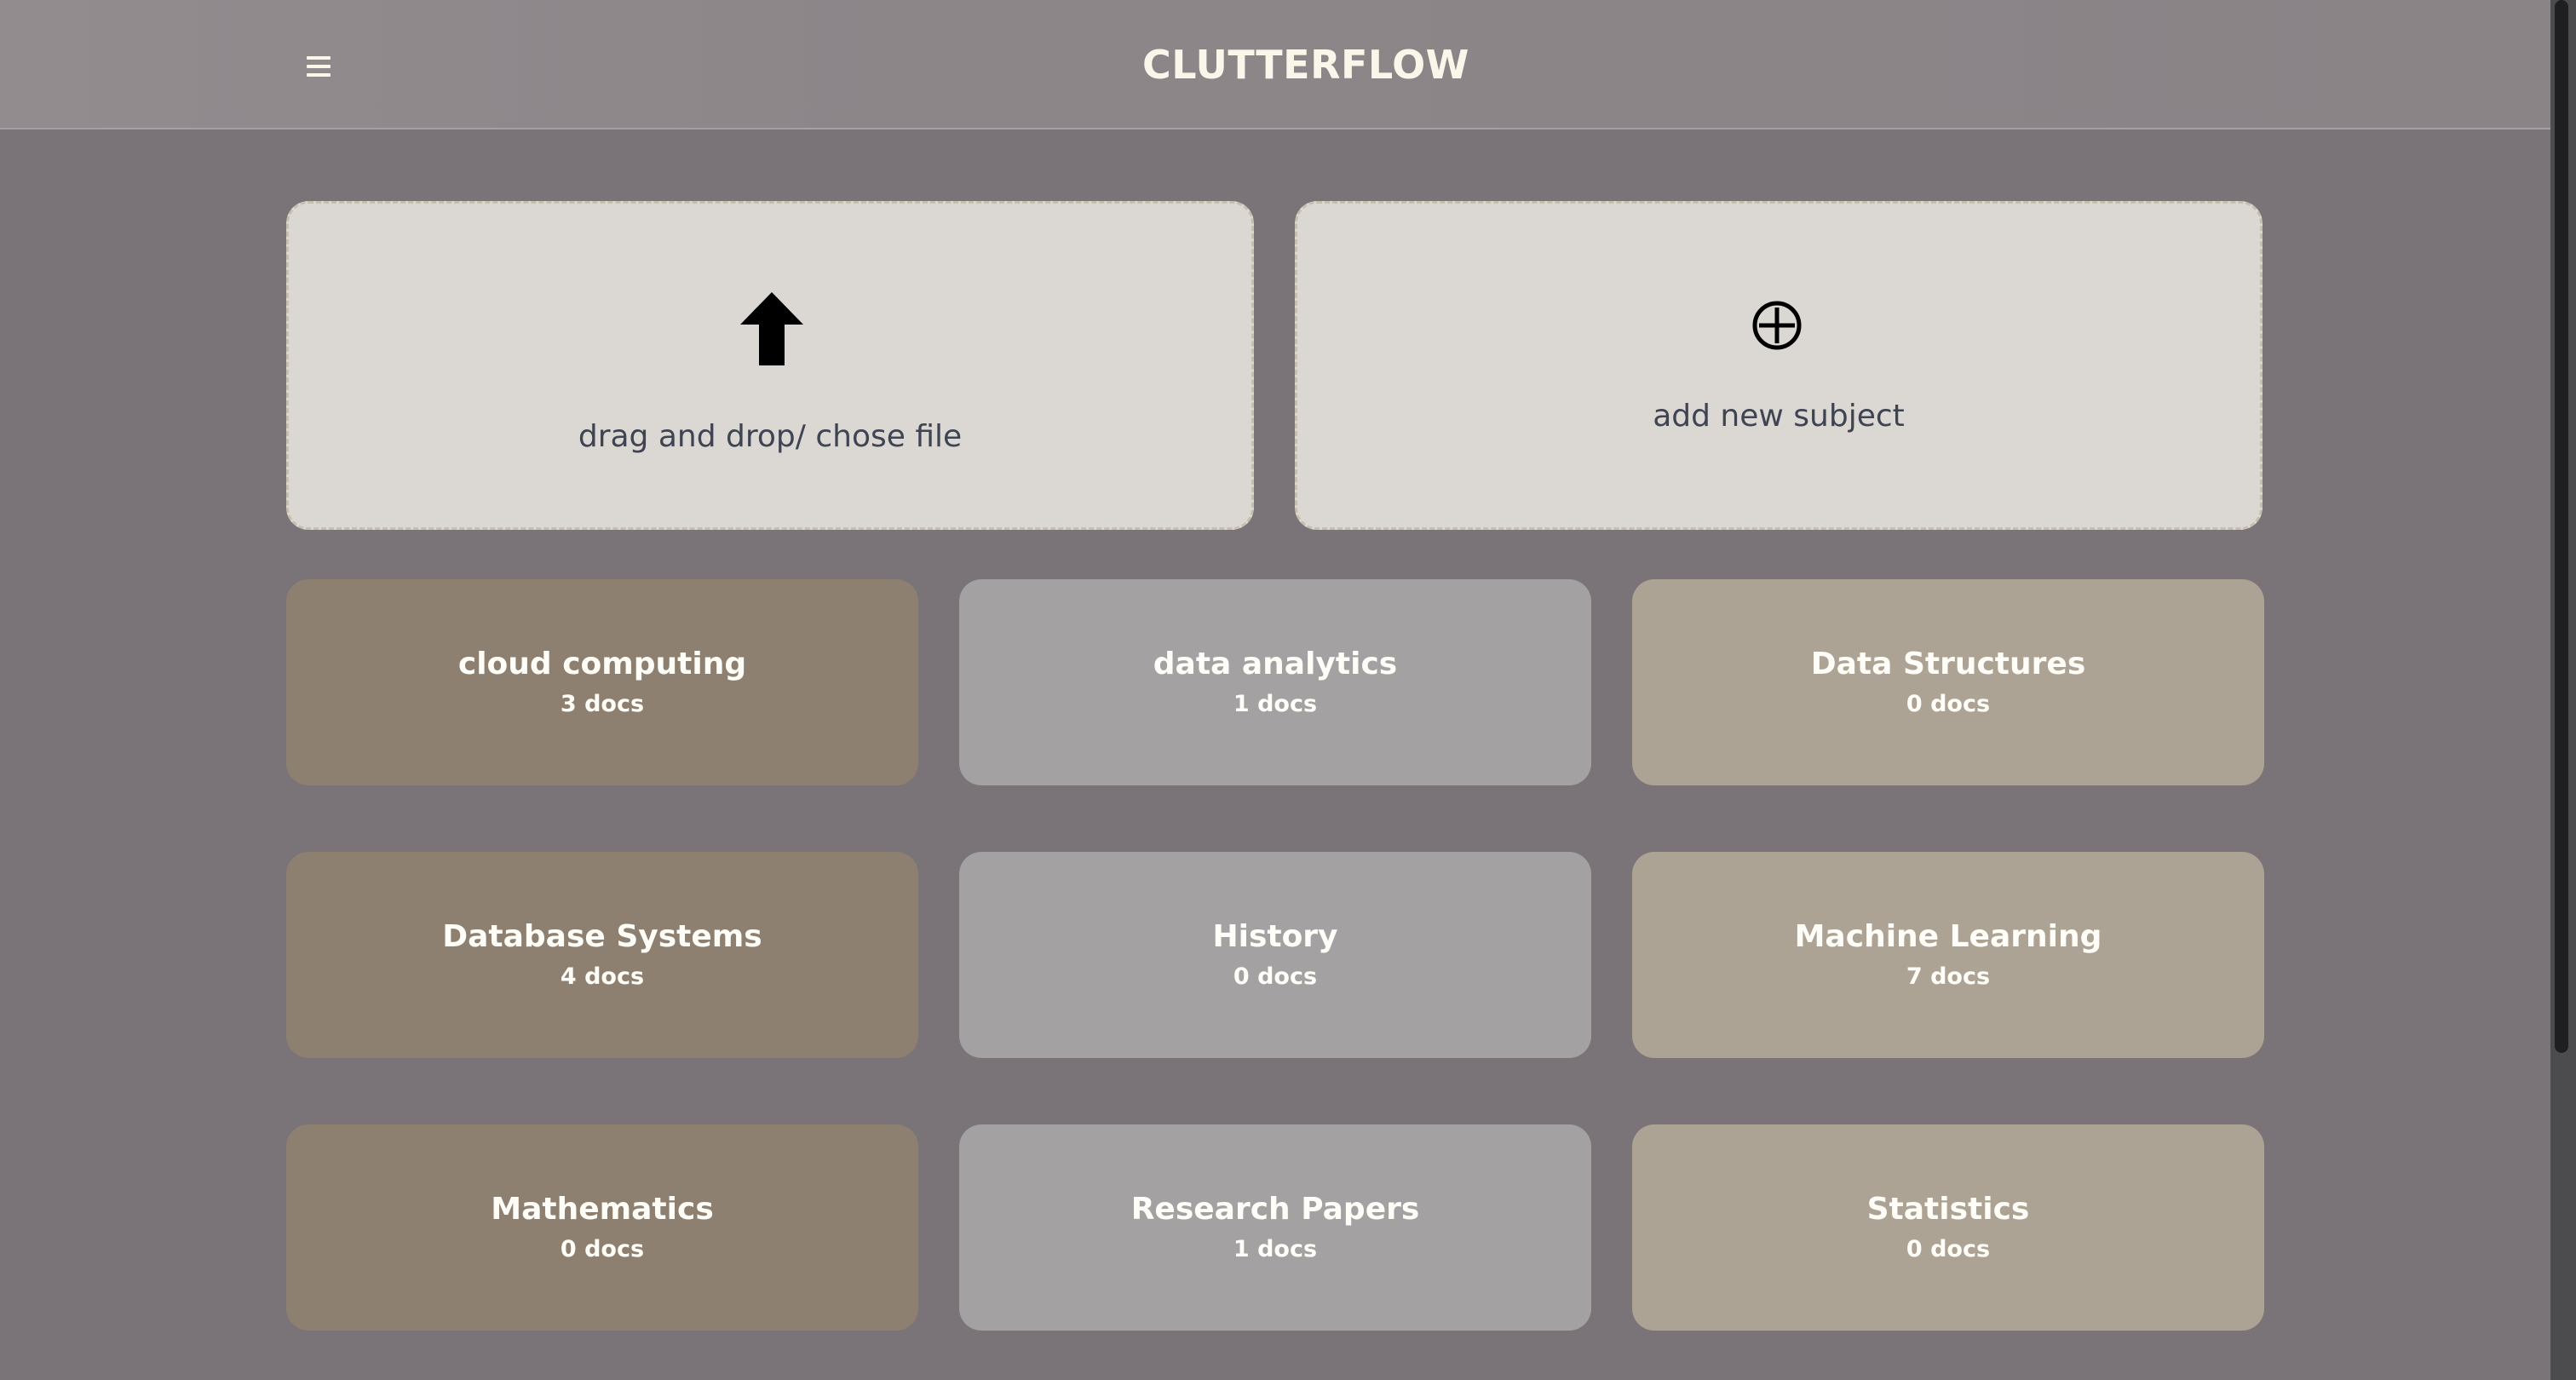 This screenshot has height=1380, width=2576. I want to click on subject-name: cloud computing, so click(602, 664).